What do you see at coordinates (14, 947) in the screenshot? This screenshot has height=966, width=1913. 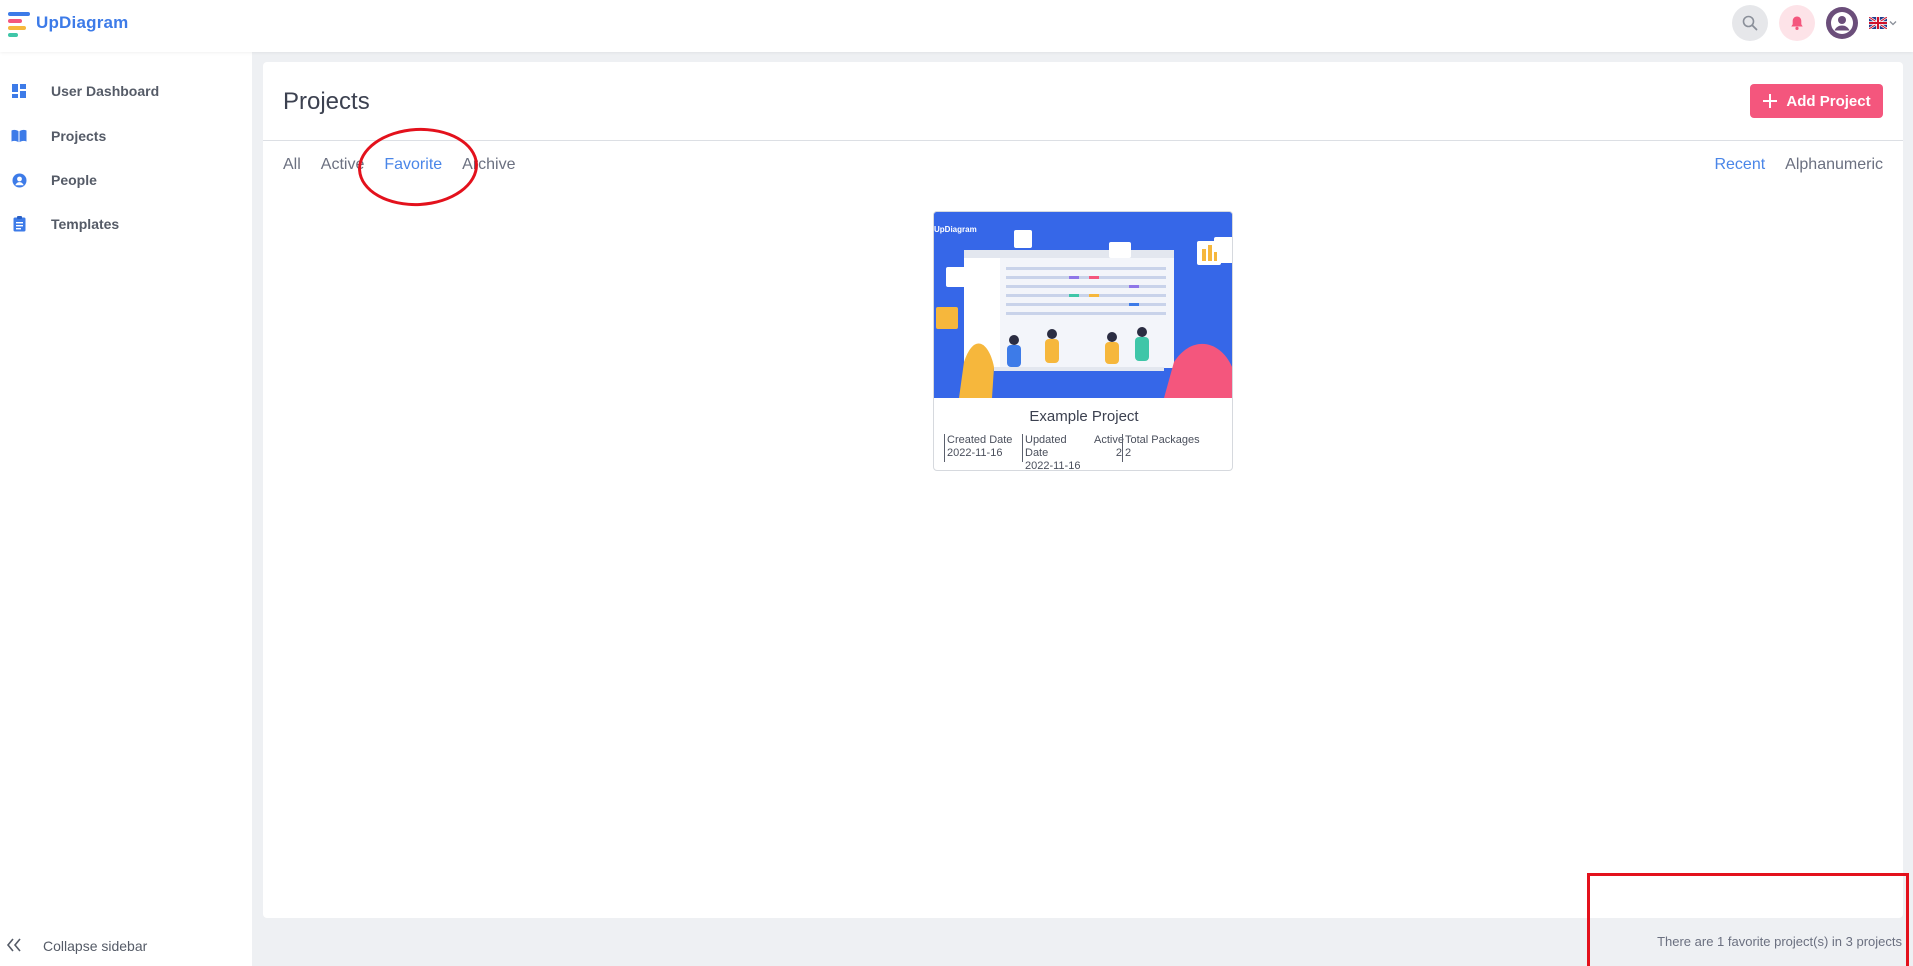 I see `double-chevron-left-icon` at bounding box center [14, 947].